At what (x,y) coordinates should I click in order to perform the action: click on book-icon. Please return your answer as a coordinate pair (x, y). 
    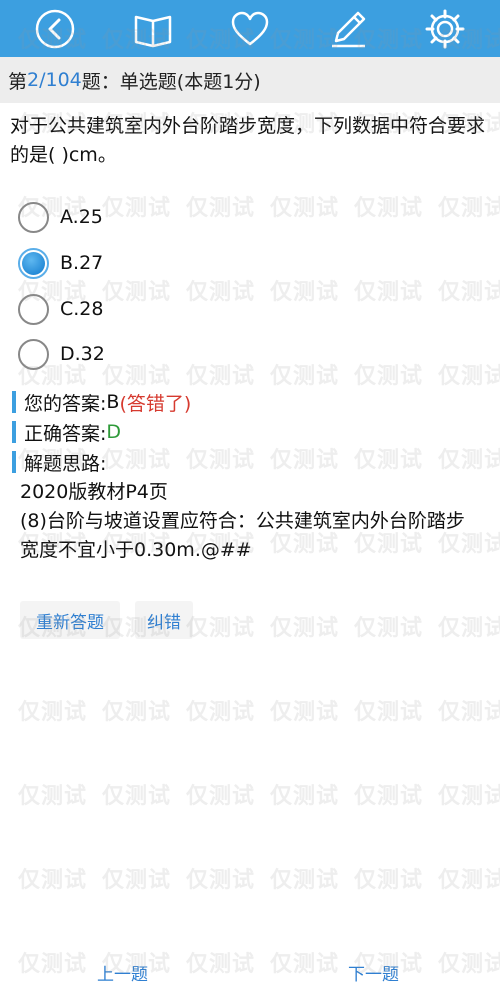
    Looking at the image, I should click on (153, 29).